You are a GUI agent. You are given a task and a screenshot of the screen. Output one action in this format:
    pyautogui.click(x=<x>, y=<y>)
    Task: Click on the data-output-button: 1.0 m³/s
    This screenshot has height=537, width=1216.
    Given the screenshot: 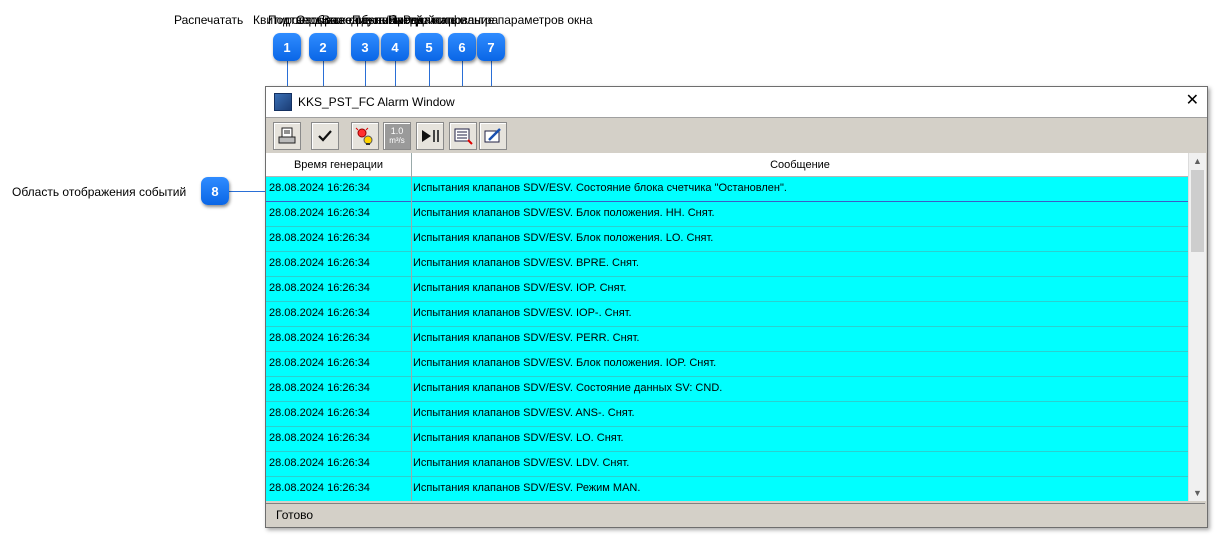 What is the action you would take?
    pyautogui.click(x=397, y=136)
    